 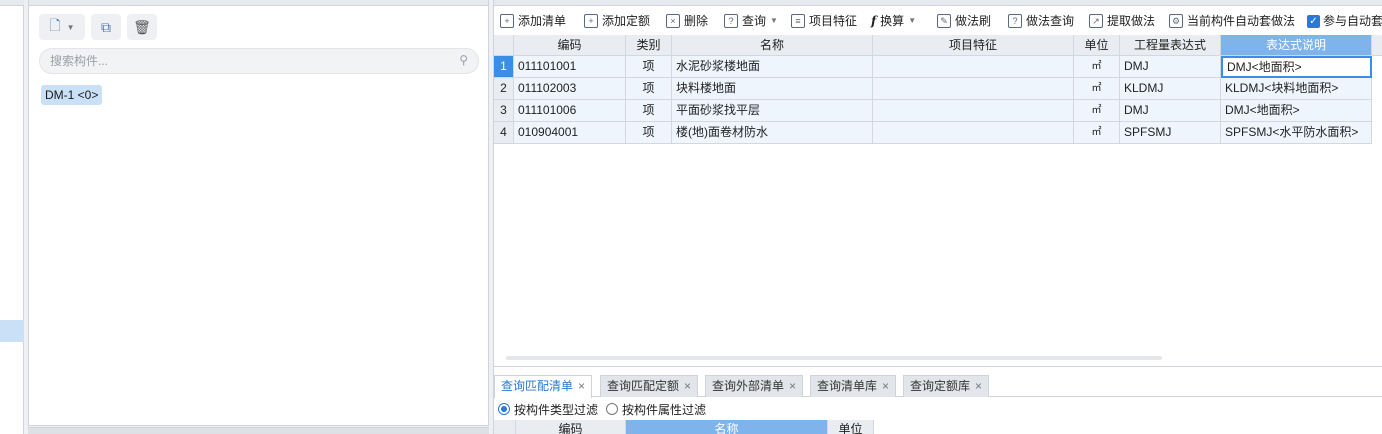 I want to click on search-icon: ⚲, so click(x=463, y=60).